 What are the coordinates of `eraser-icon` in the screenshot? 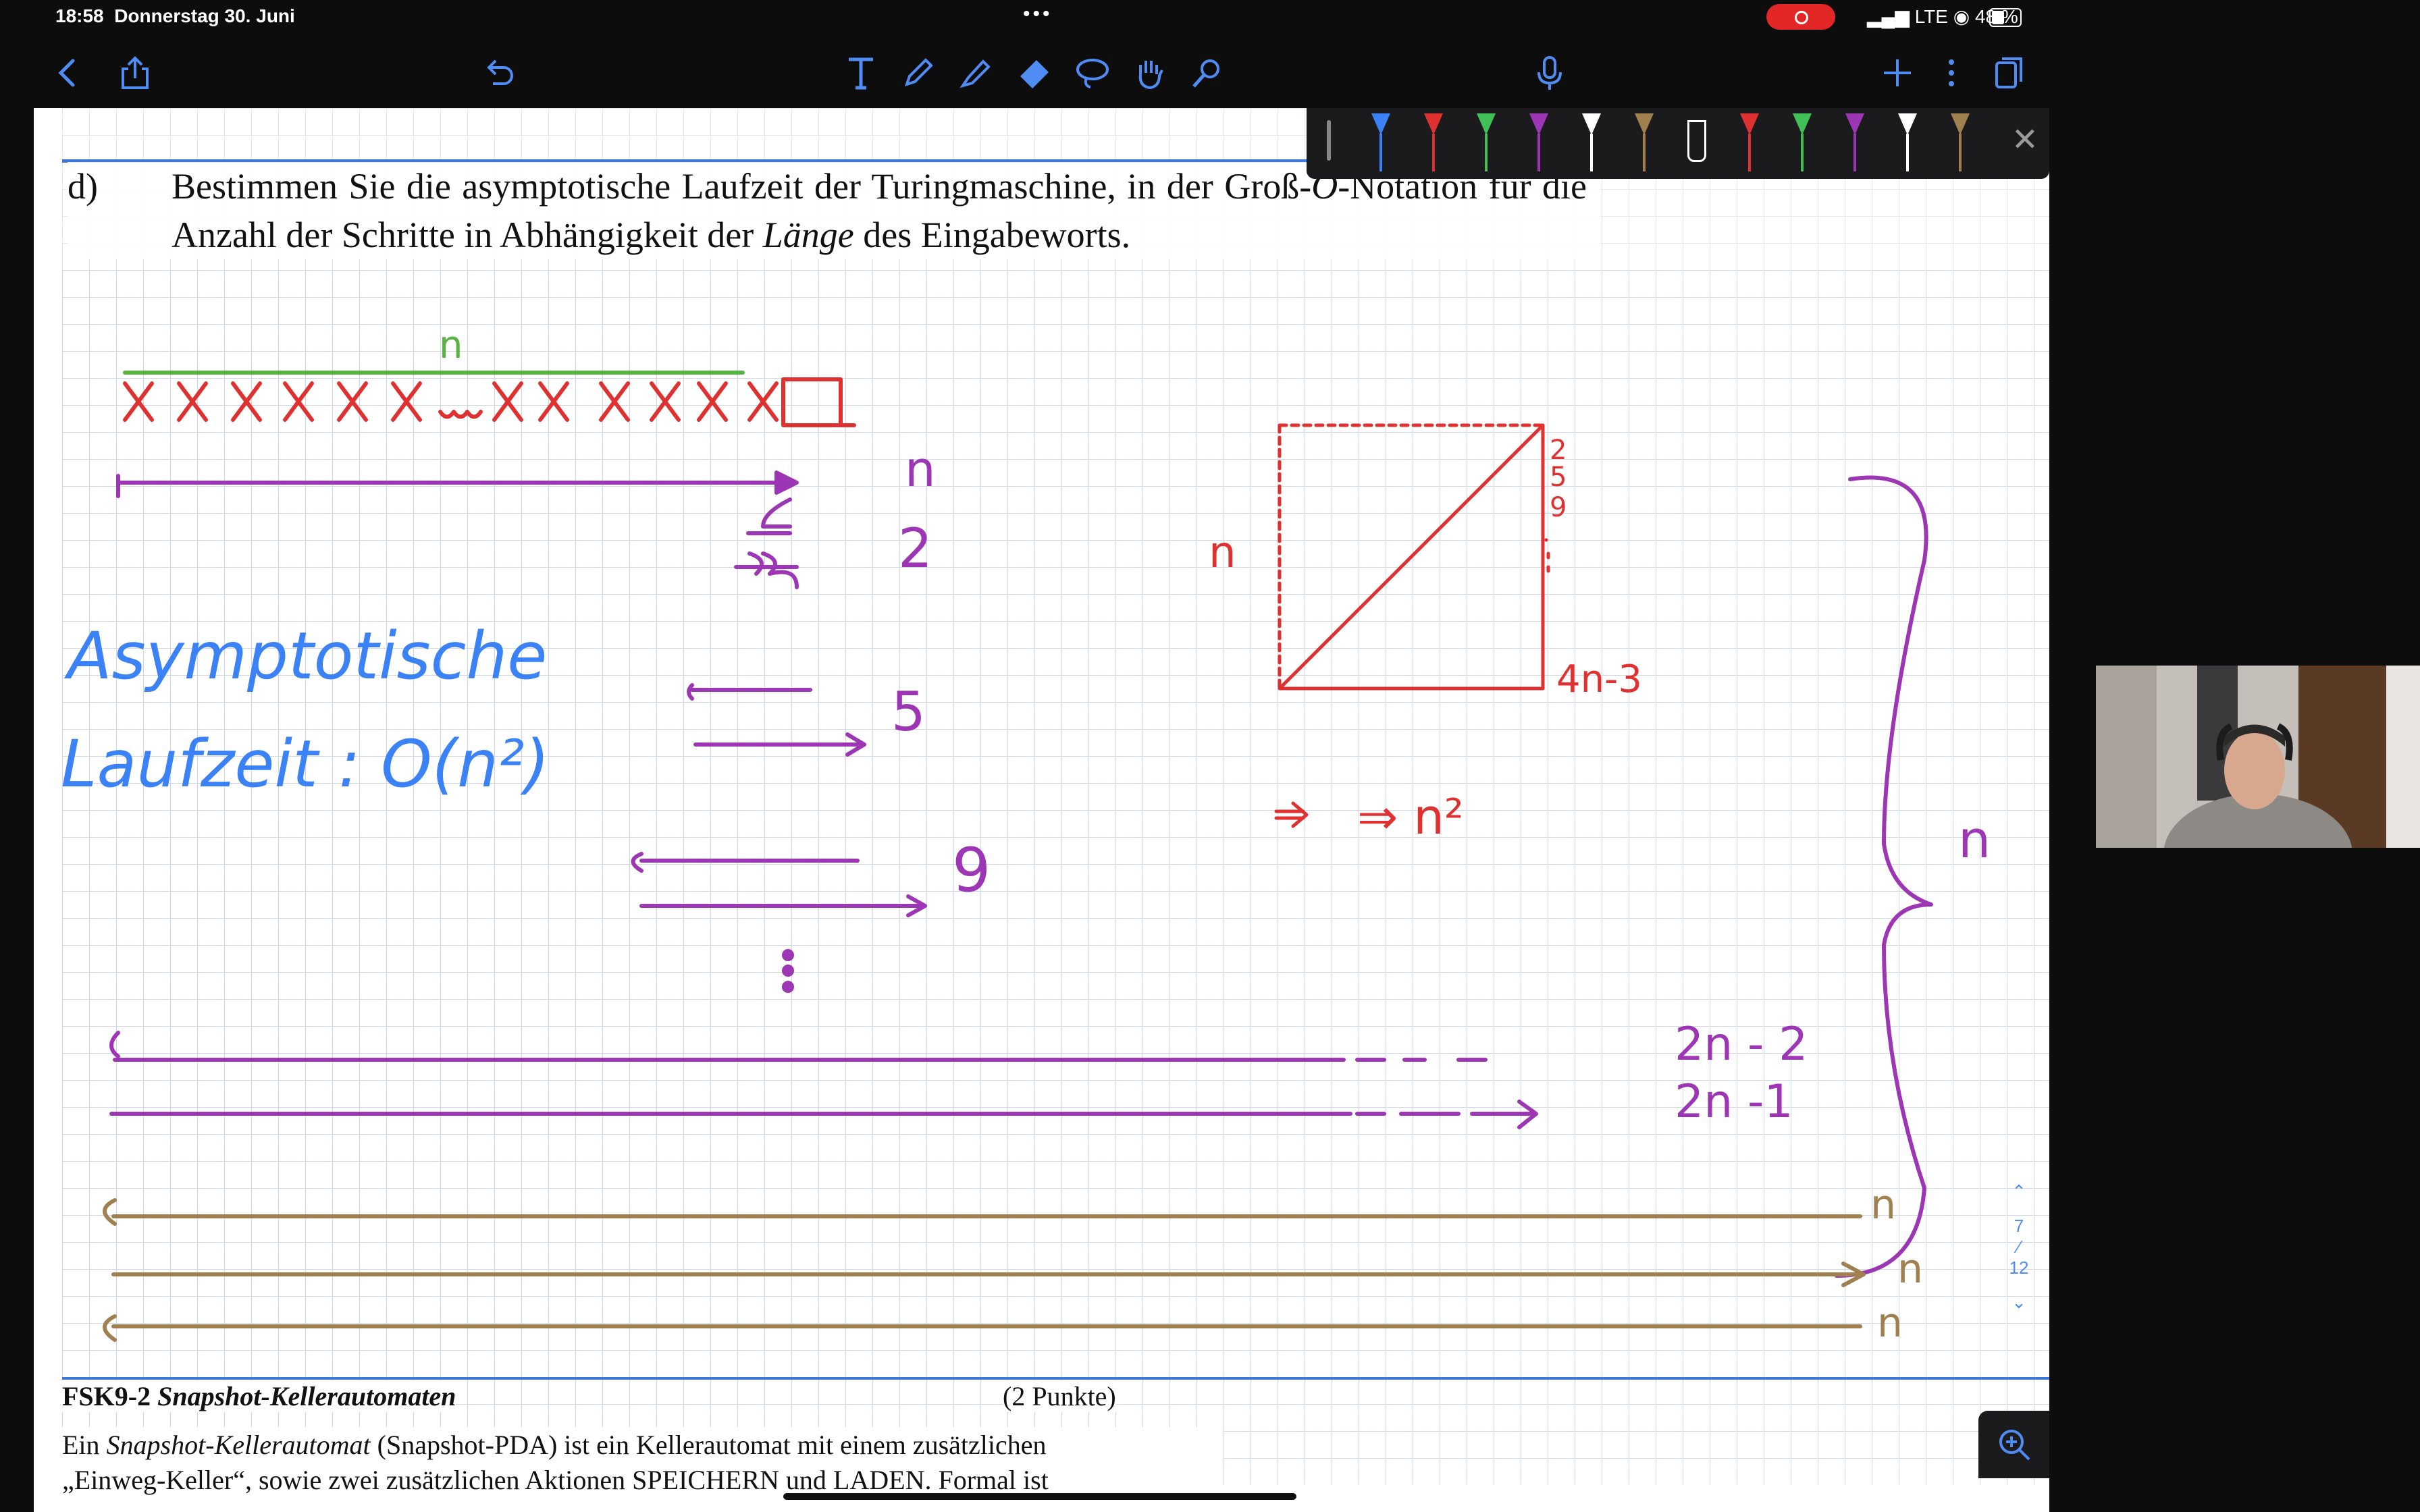 It's located at (1034, 73).